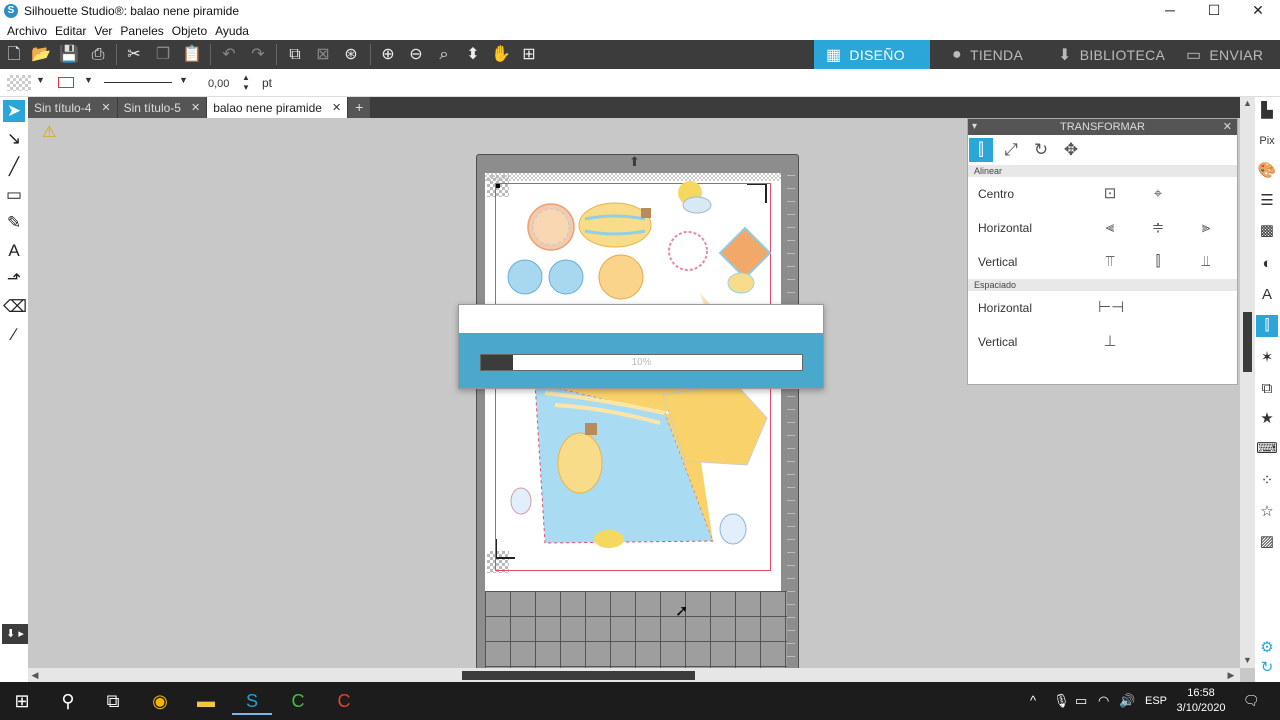  What do you see at coordinates (1267, 326) in the screenshot?
I see `transform-icon: ⫿` at bounding box center [1267, 326].